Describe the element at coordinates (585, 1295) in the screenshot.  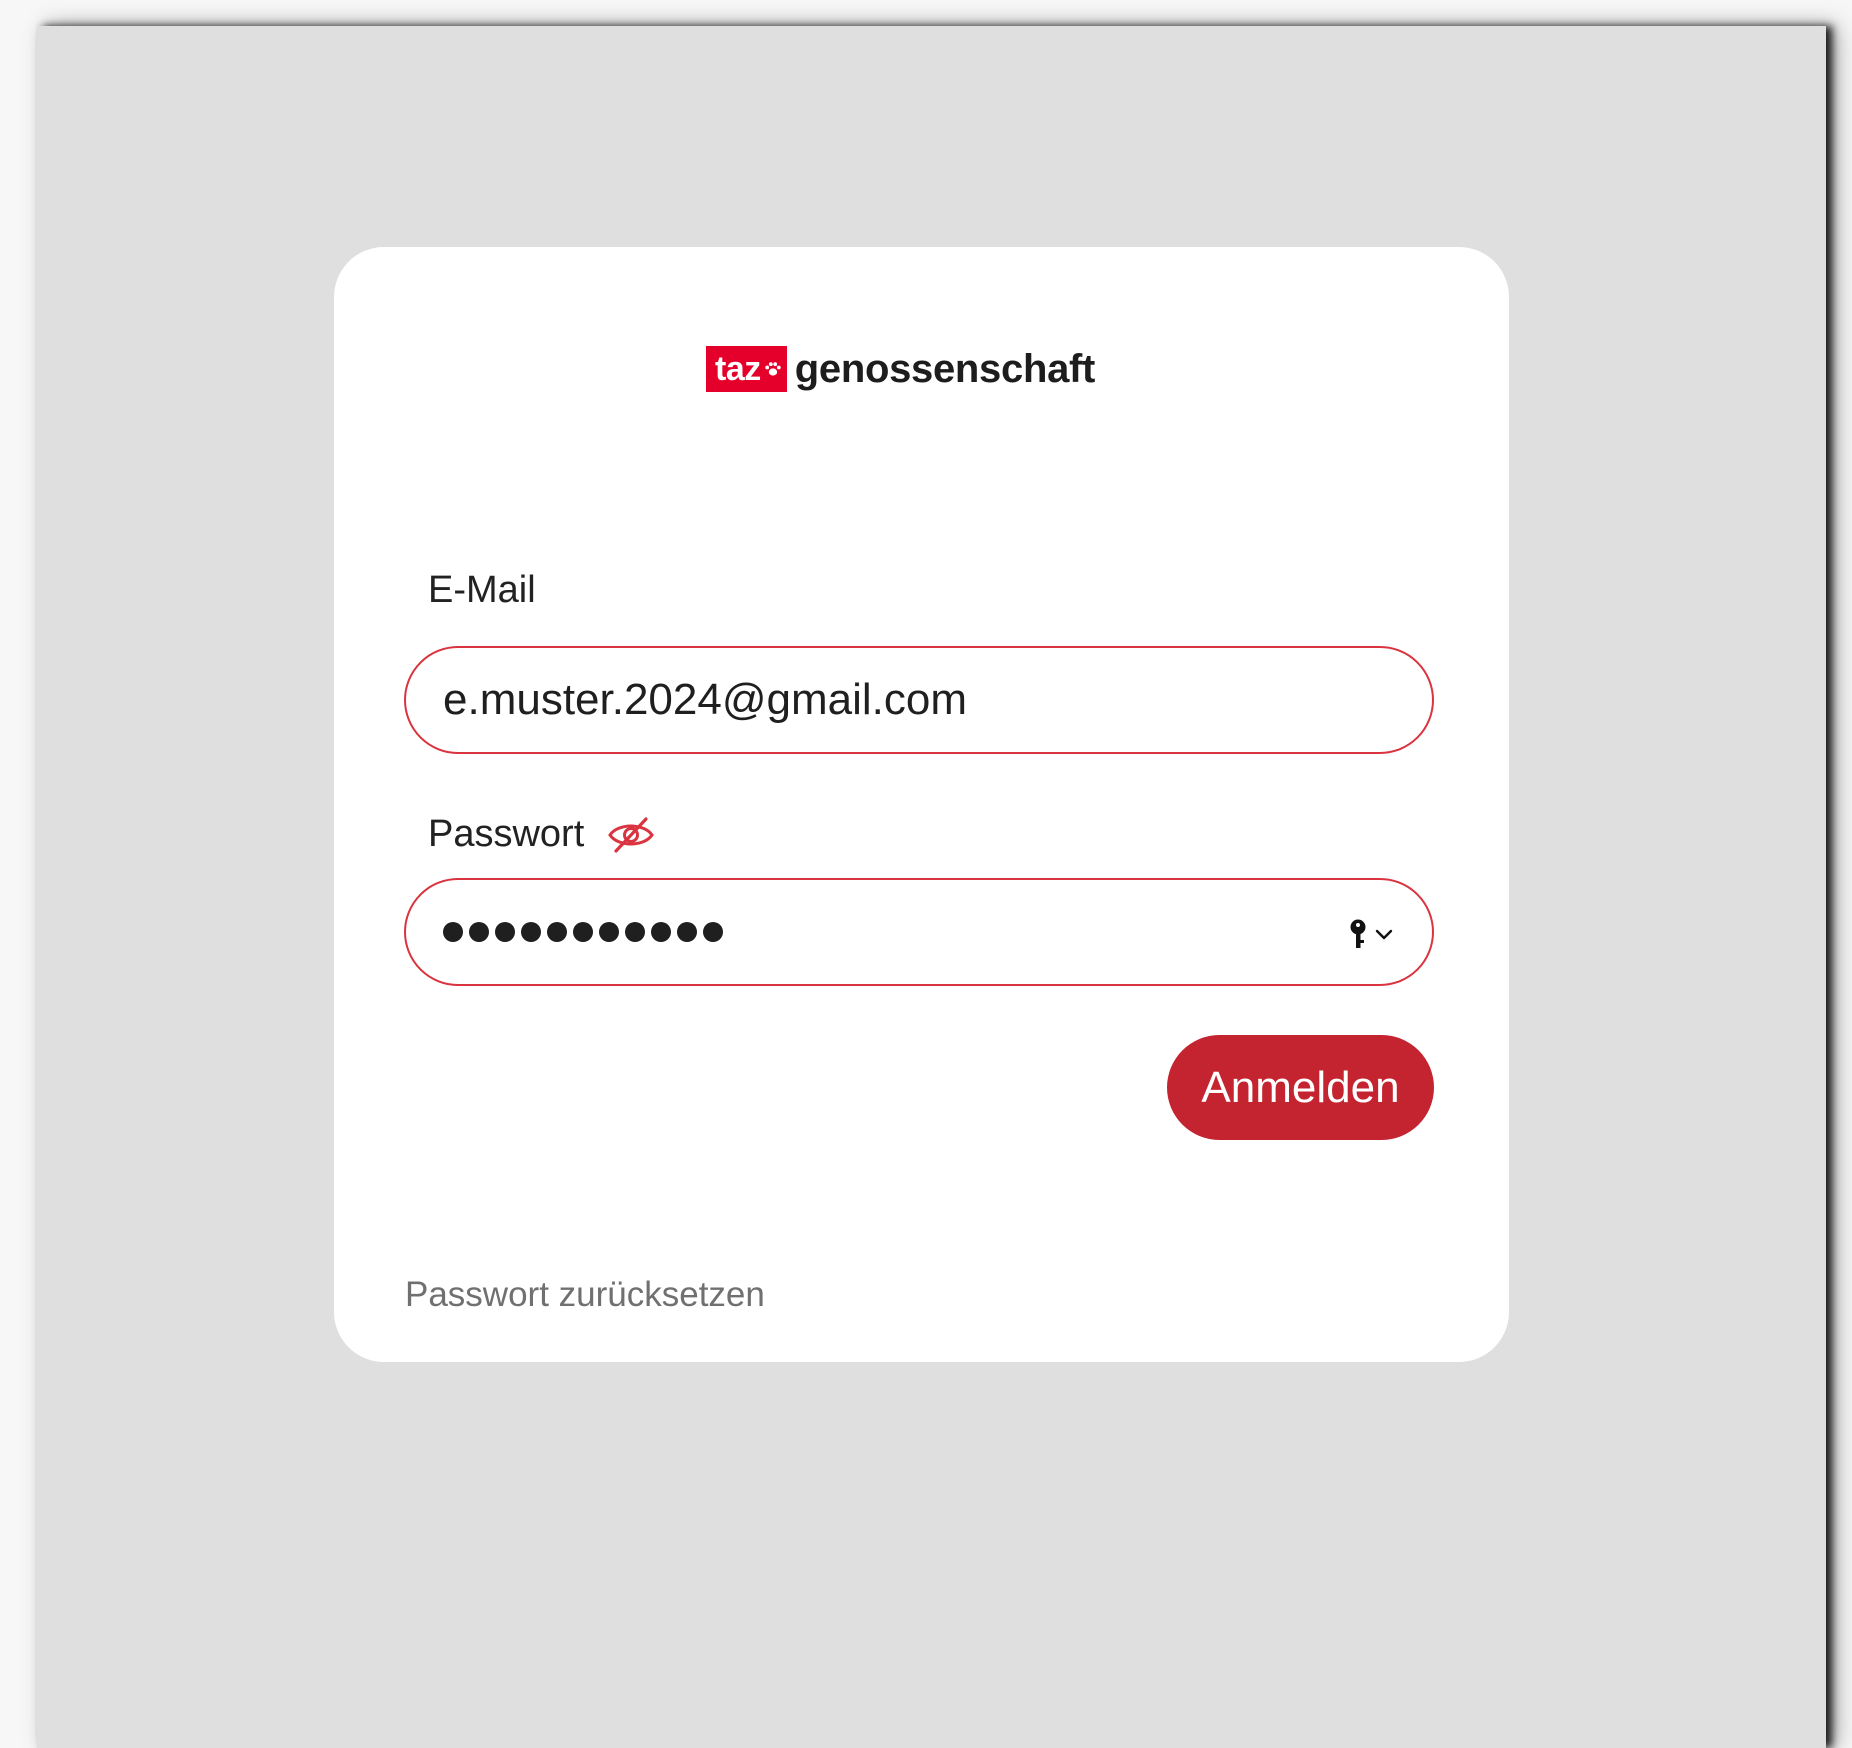
I see `reset-password-link: Passwort zurücksetzen` at that location.